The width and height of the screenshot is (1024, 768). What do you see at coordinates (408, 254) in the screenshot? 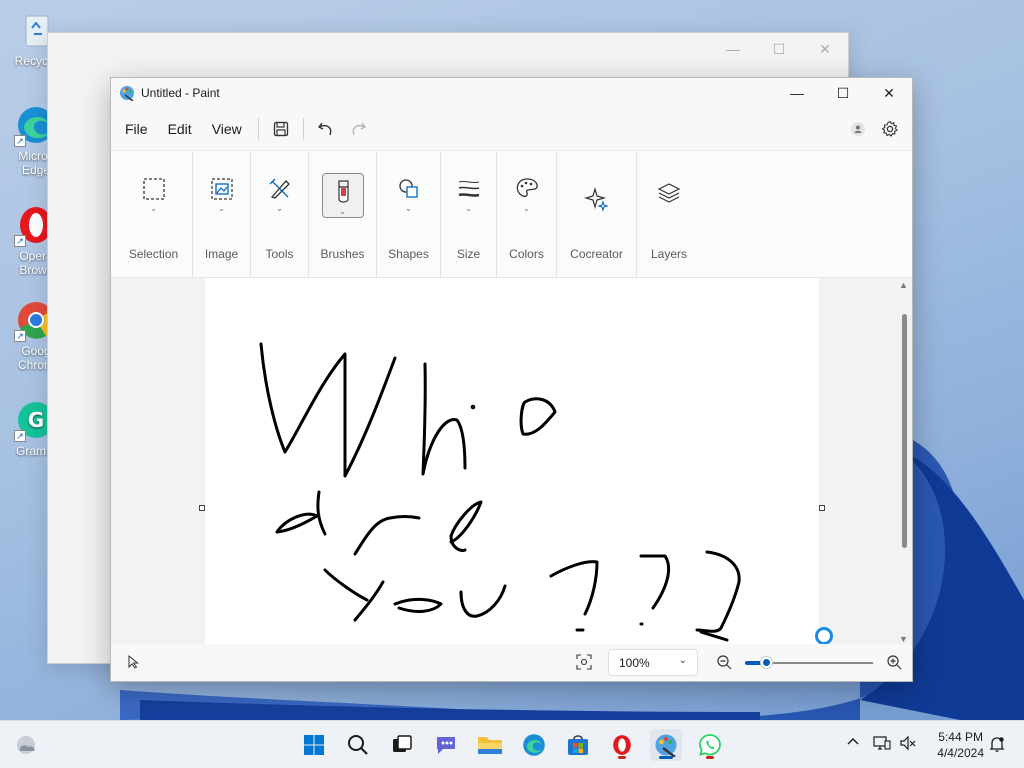
I see `ribbon-group-label: Shapes` at bounding box center [408, 254].